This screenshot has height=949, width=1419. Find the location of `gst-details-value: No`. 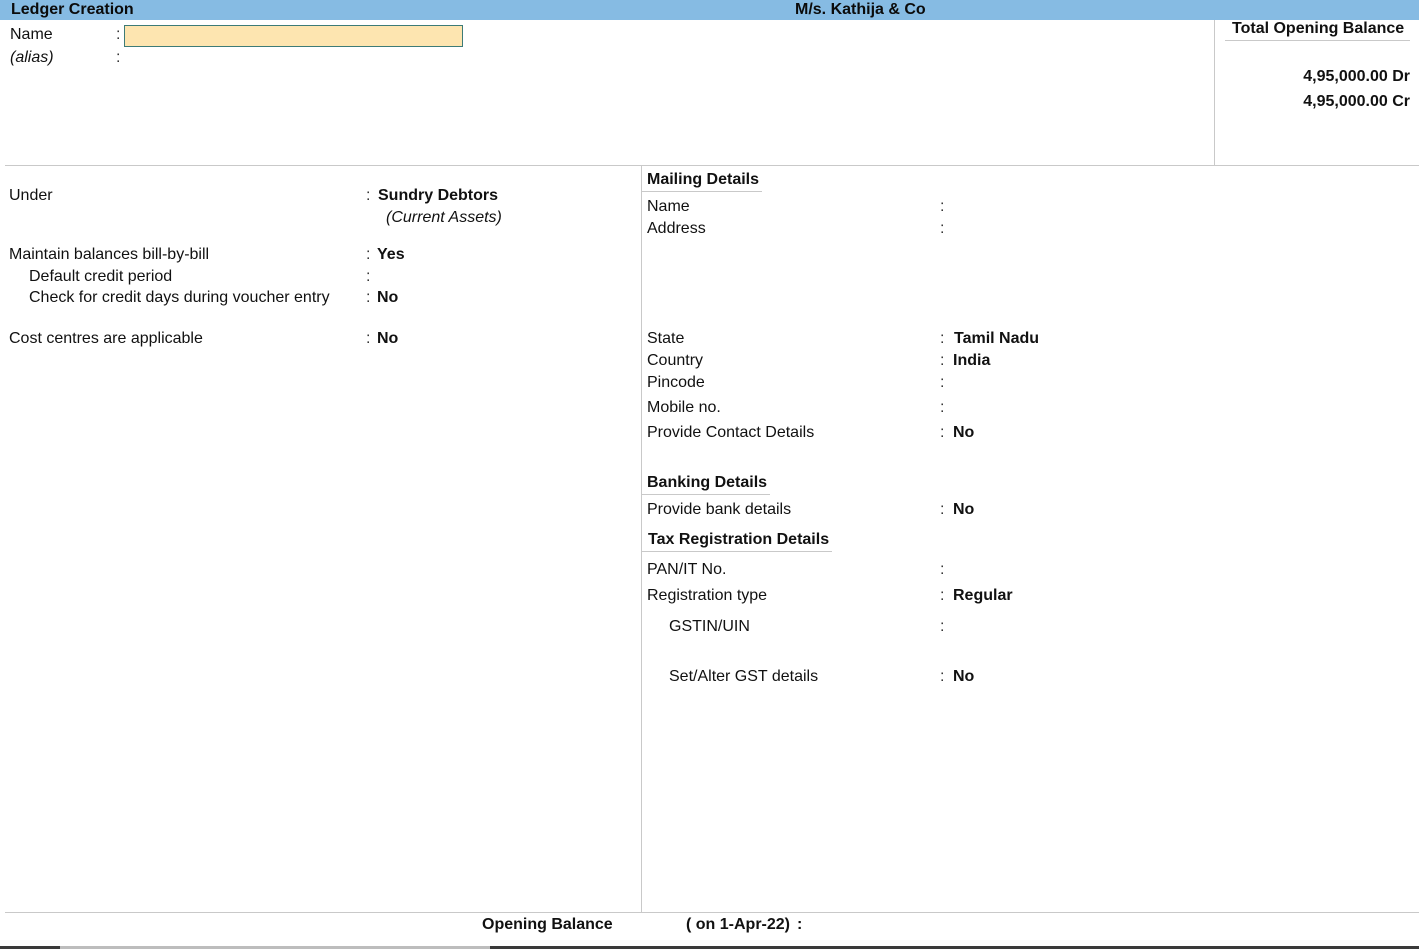

gst-details-value: No is located at coordinates (963, 677).